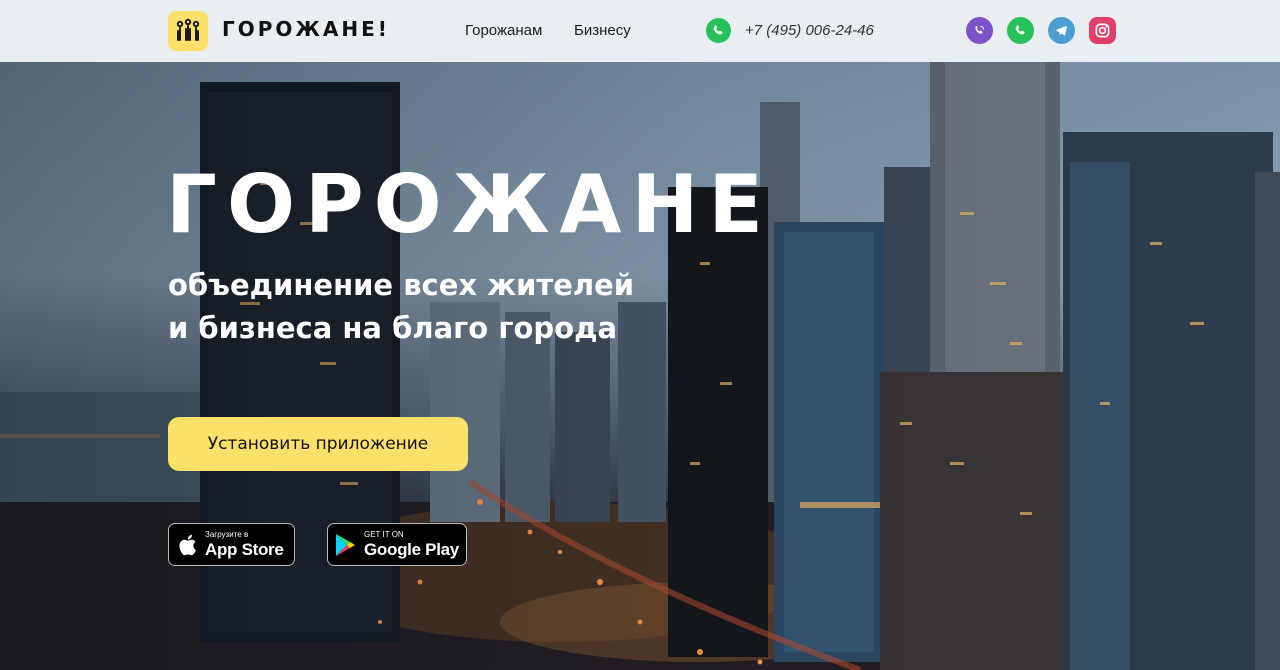 Image resolution: width=1280 pixels, height=670 pixels. I want to click on install-app-button: Установить приложение, so click(318, 444).